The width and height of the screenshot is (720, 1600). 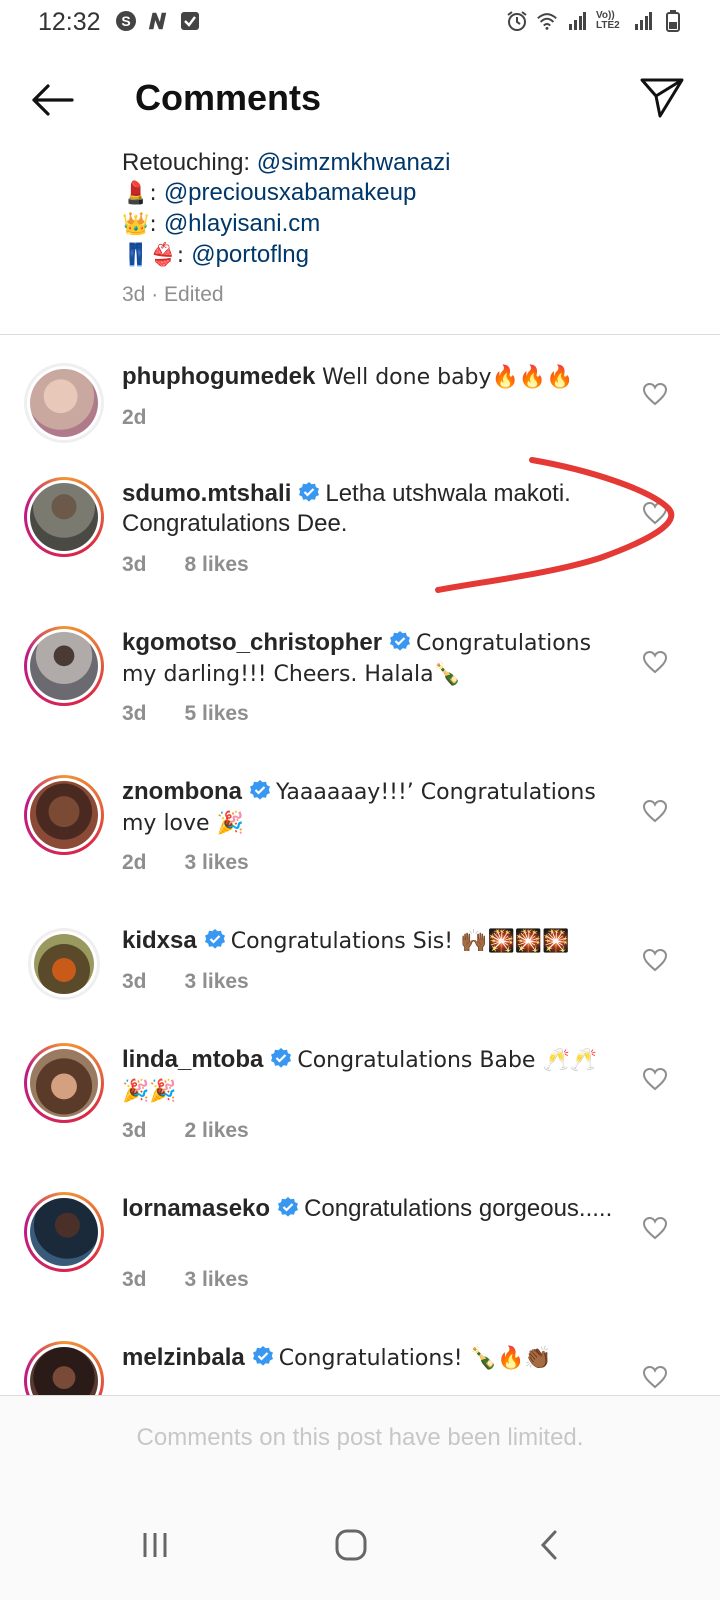 What do you see at coordinates (250, 254) in the screenshot?
I see `mention-link: @portoflng` at bounding box center [250, 254].